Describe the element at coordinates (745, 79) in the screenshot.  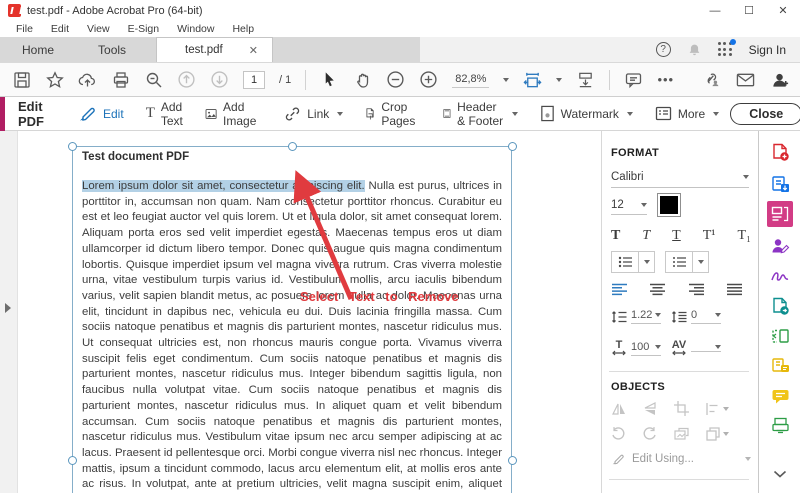
I see `email-icon` at that location.